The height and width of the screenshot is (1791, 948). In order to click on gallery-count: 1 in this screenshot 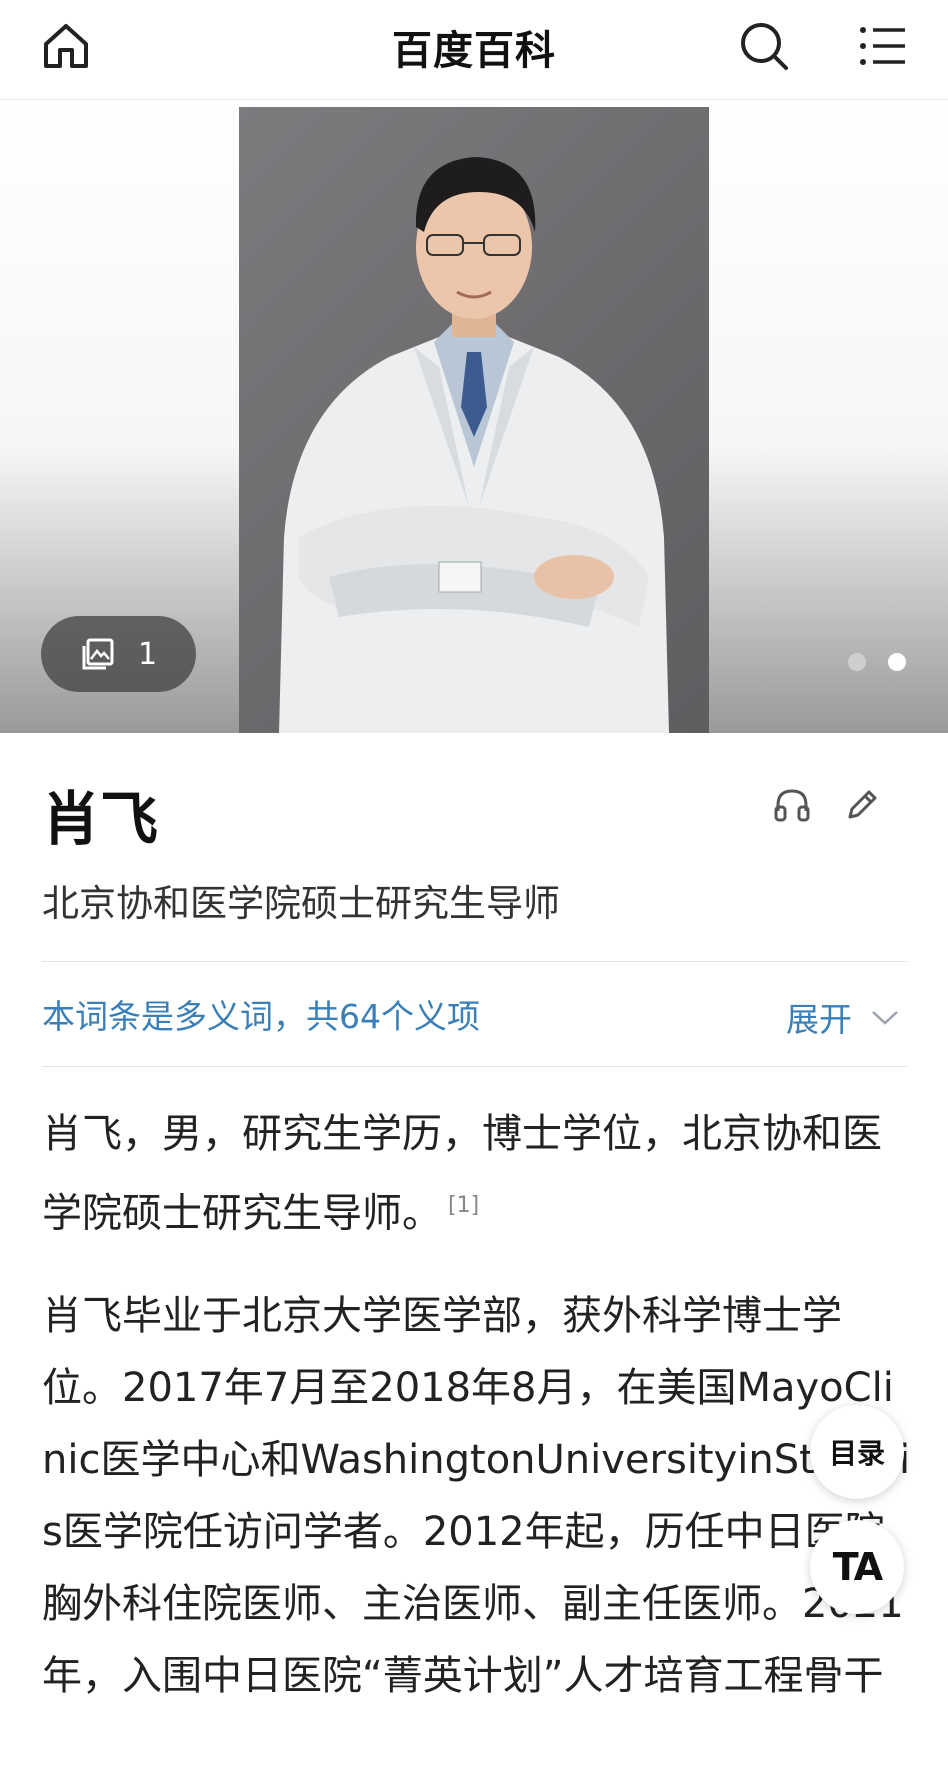, I will do `click(147, 654)`.